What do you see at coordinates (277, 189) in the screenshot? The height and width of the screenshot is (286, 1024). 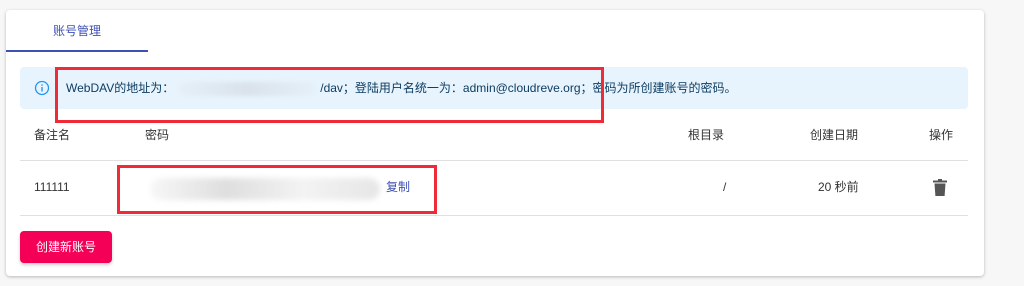 I see `highlight-box-password` at bounding box center [277, 189].